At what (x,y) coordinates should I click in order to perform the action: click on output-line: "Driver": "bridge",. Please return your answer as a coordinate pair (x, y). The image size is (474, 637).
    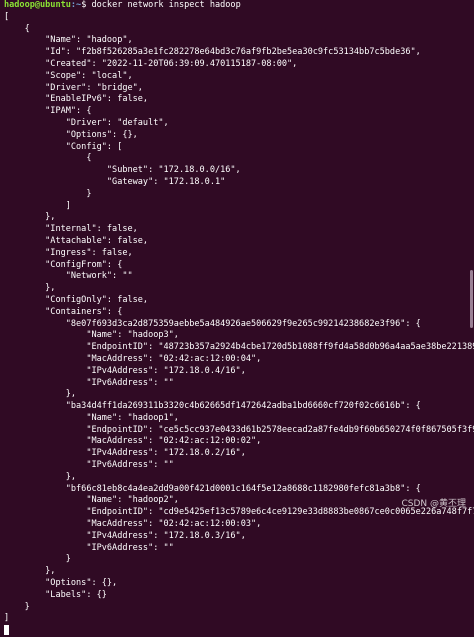
    Looking at the image, I should click on (73, 87).